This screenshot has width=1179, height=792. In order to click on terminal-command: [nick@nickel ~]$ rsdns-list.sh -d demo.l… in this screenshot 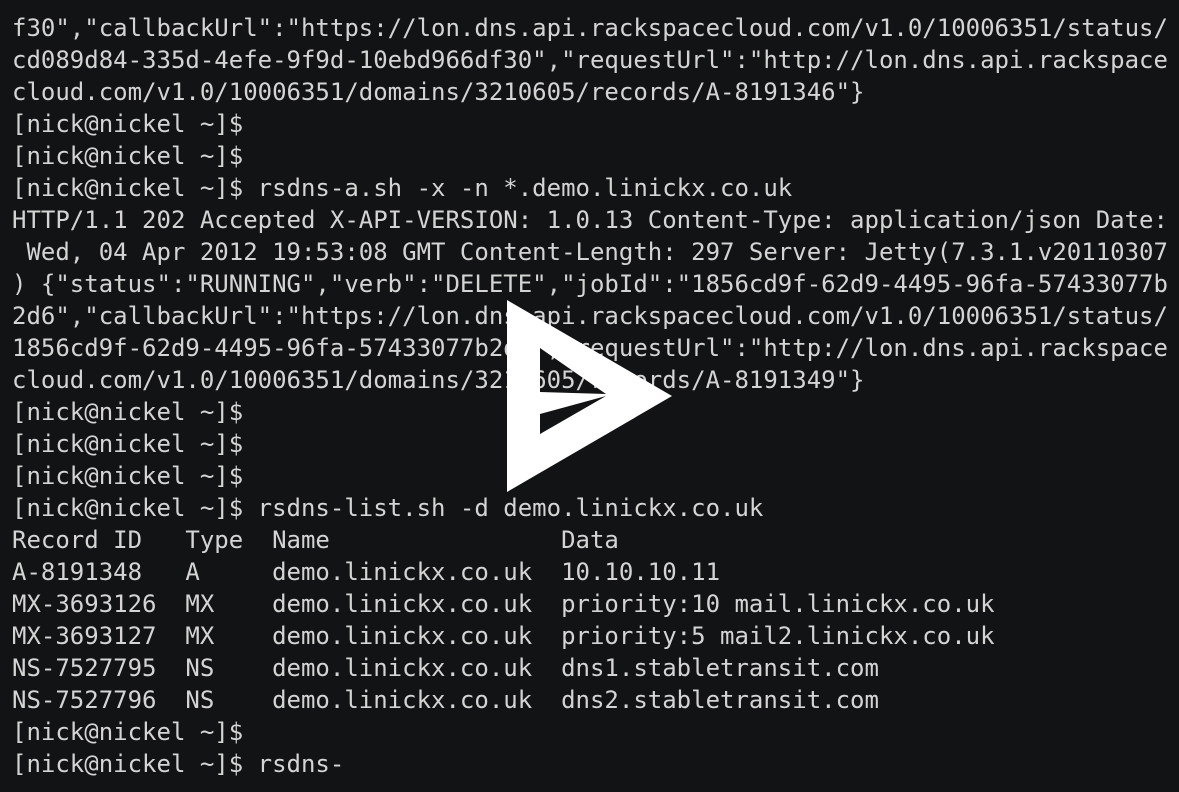, I will do `click(388, 508)`.